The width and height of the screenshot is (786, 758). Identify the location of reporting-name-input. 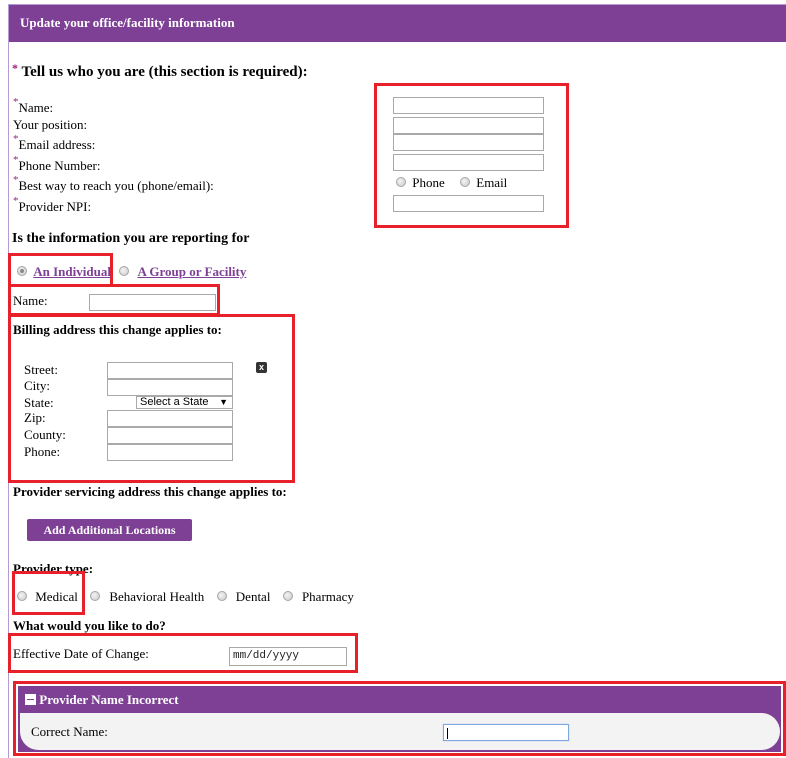
(152, 302).